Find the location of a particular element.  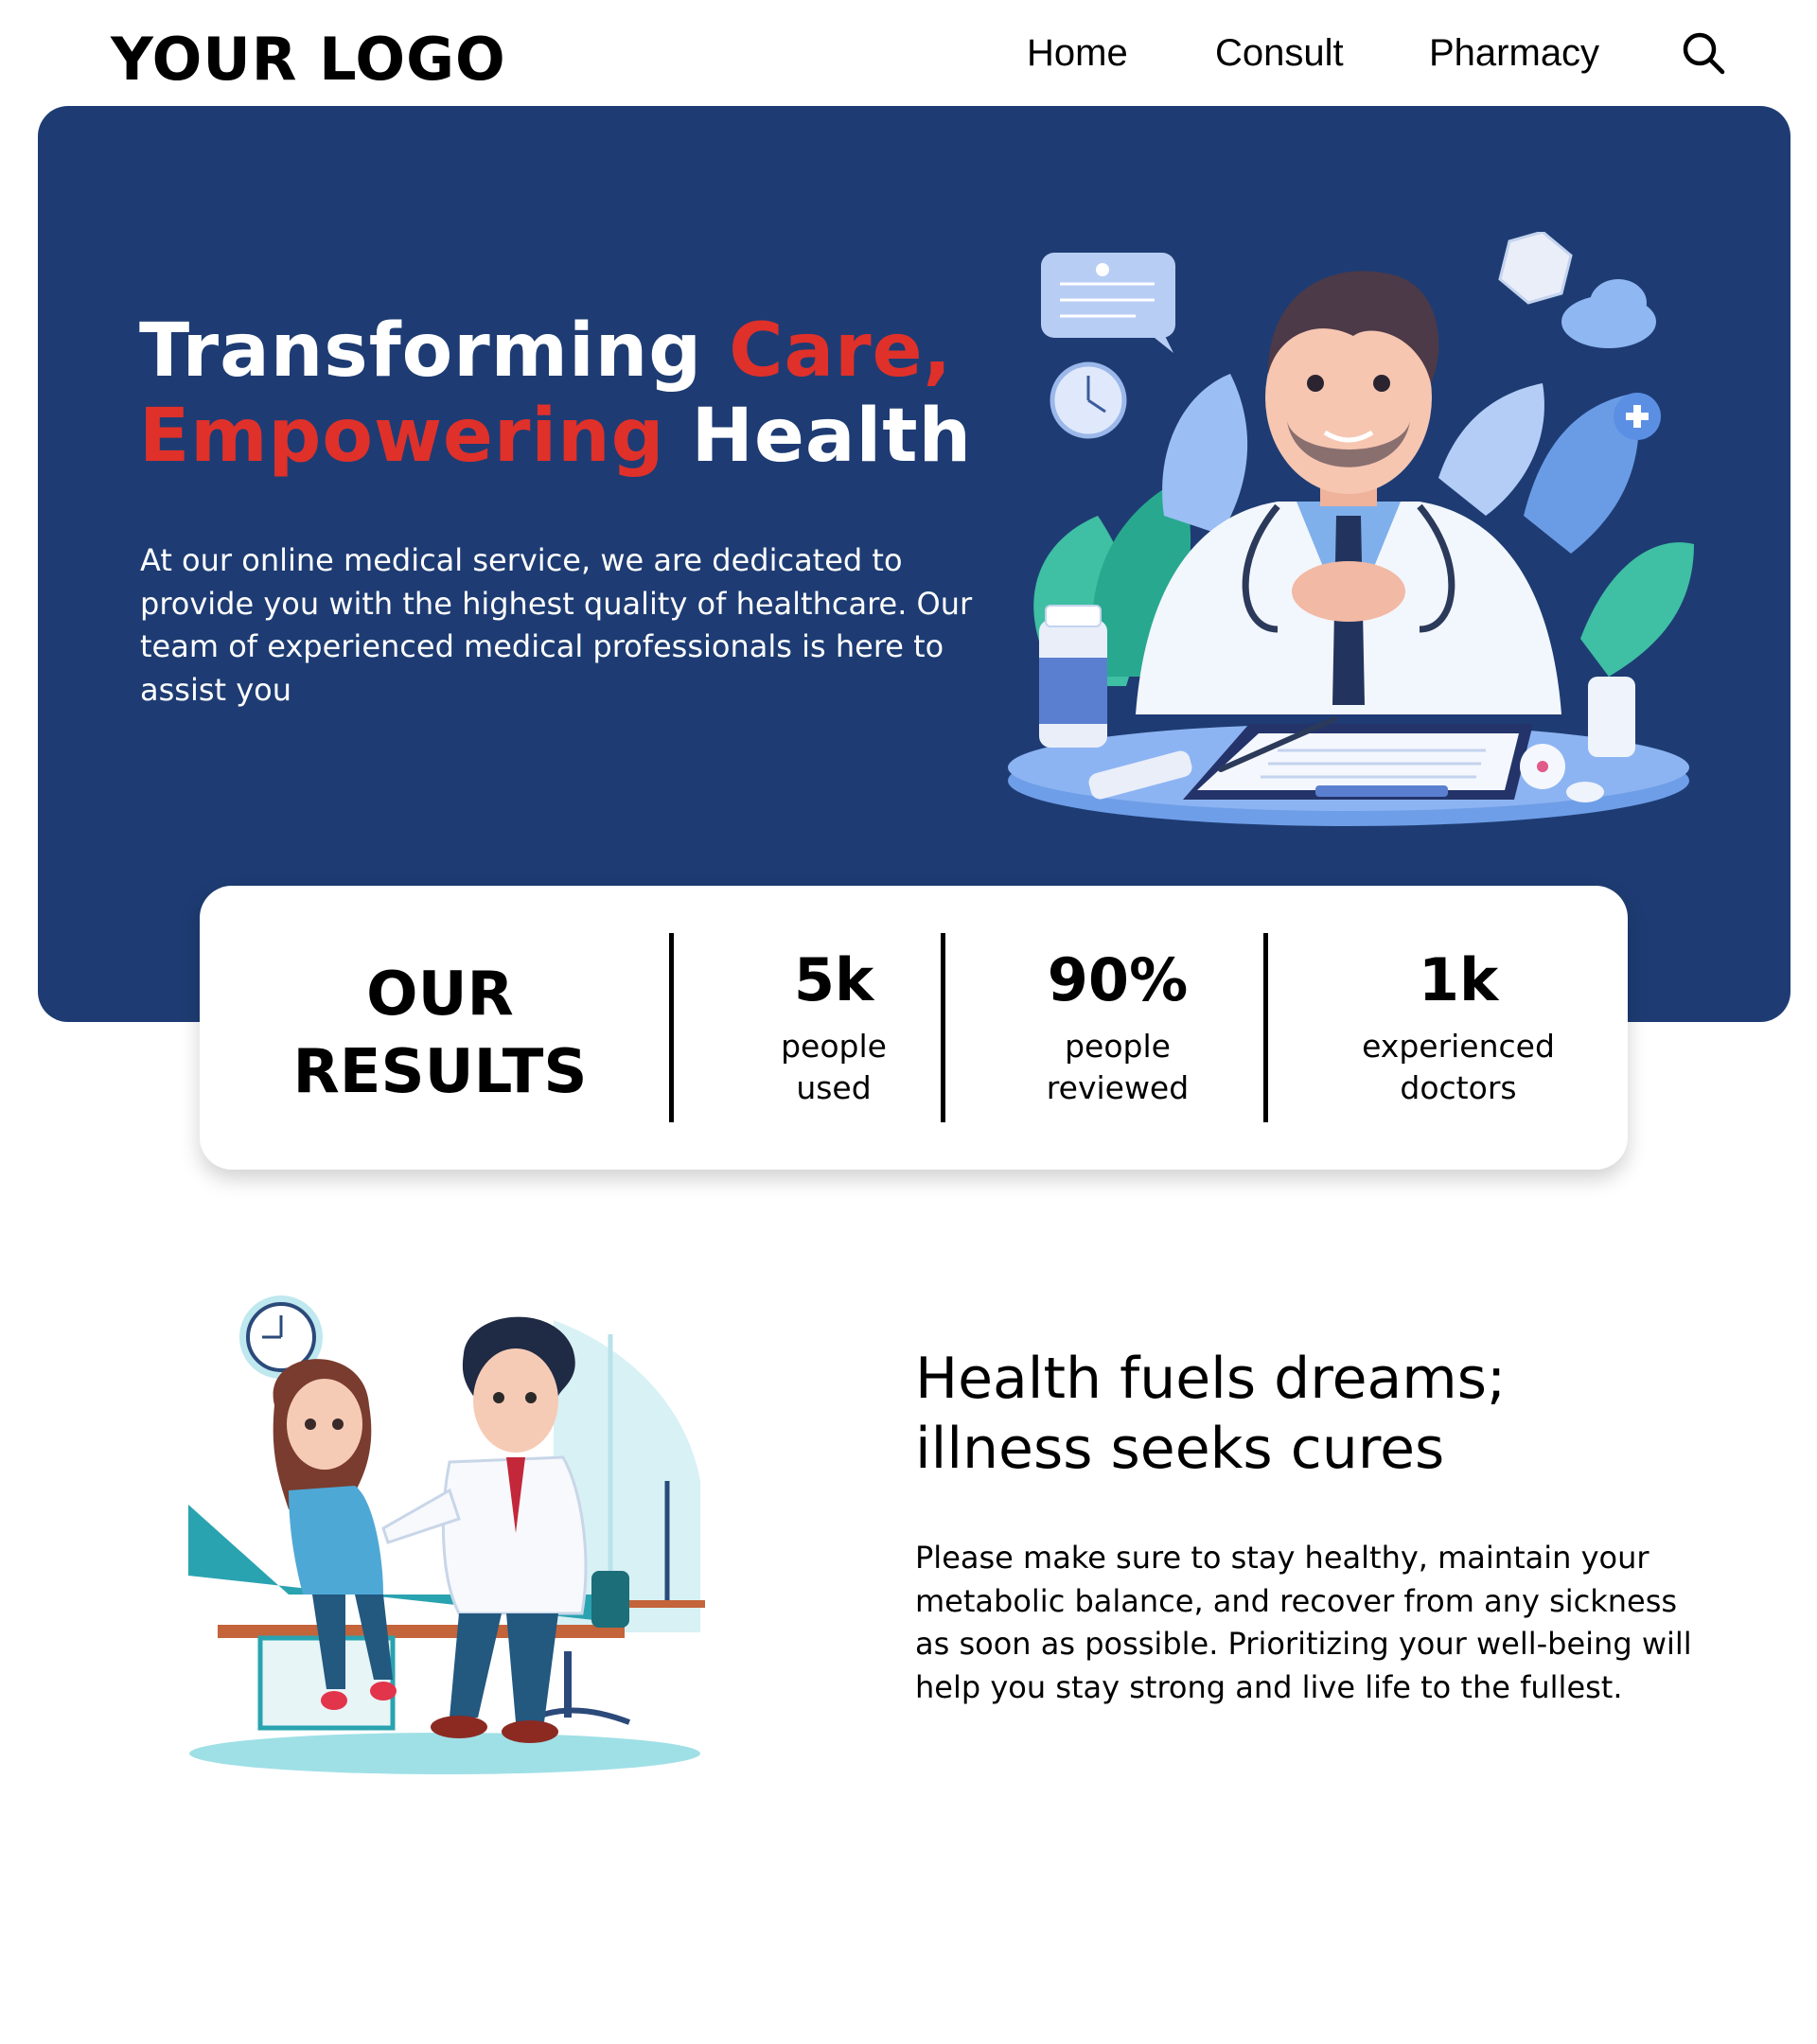

results-title: OUR RESULTS is located at coordinates (440, 1033).